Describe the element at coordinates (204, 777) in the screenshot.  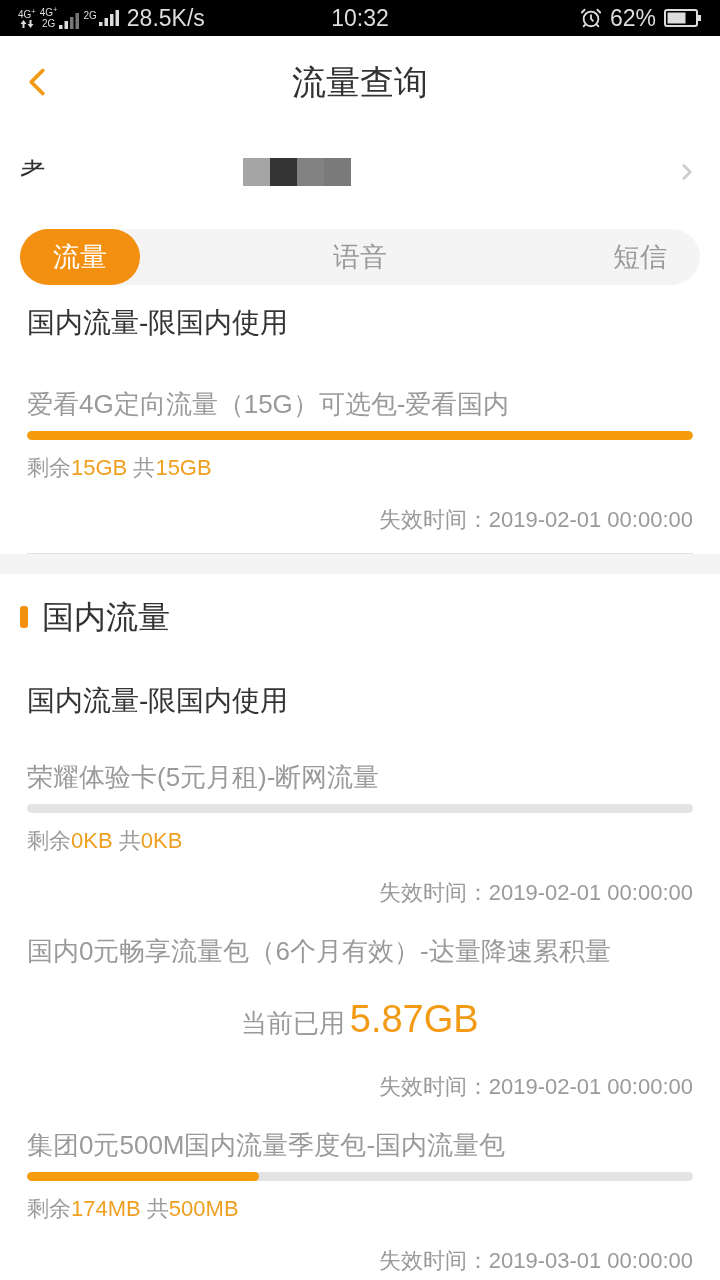
I see `package-name: 荣耀体验卡(5元月租)-断网流量` at that location.